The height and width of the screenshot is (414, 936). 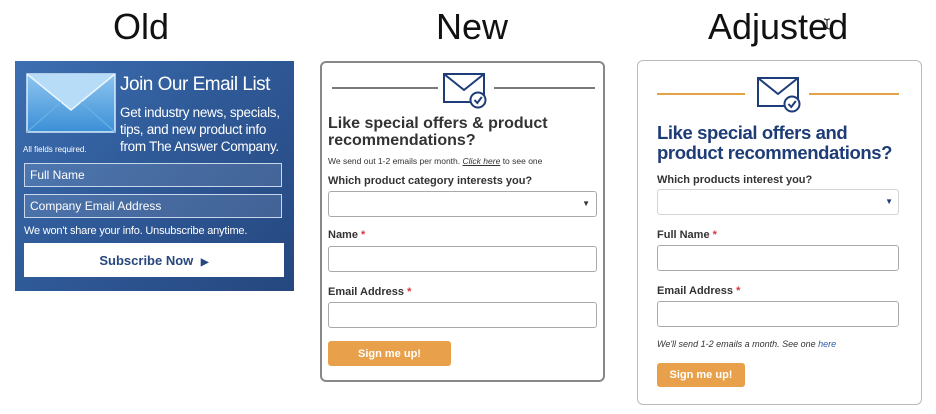 I want to click on company-email-input, so click(x=153, y=206).